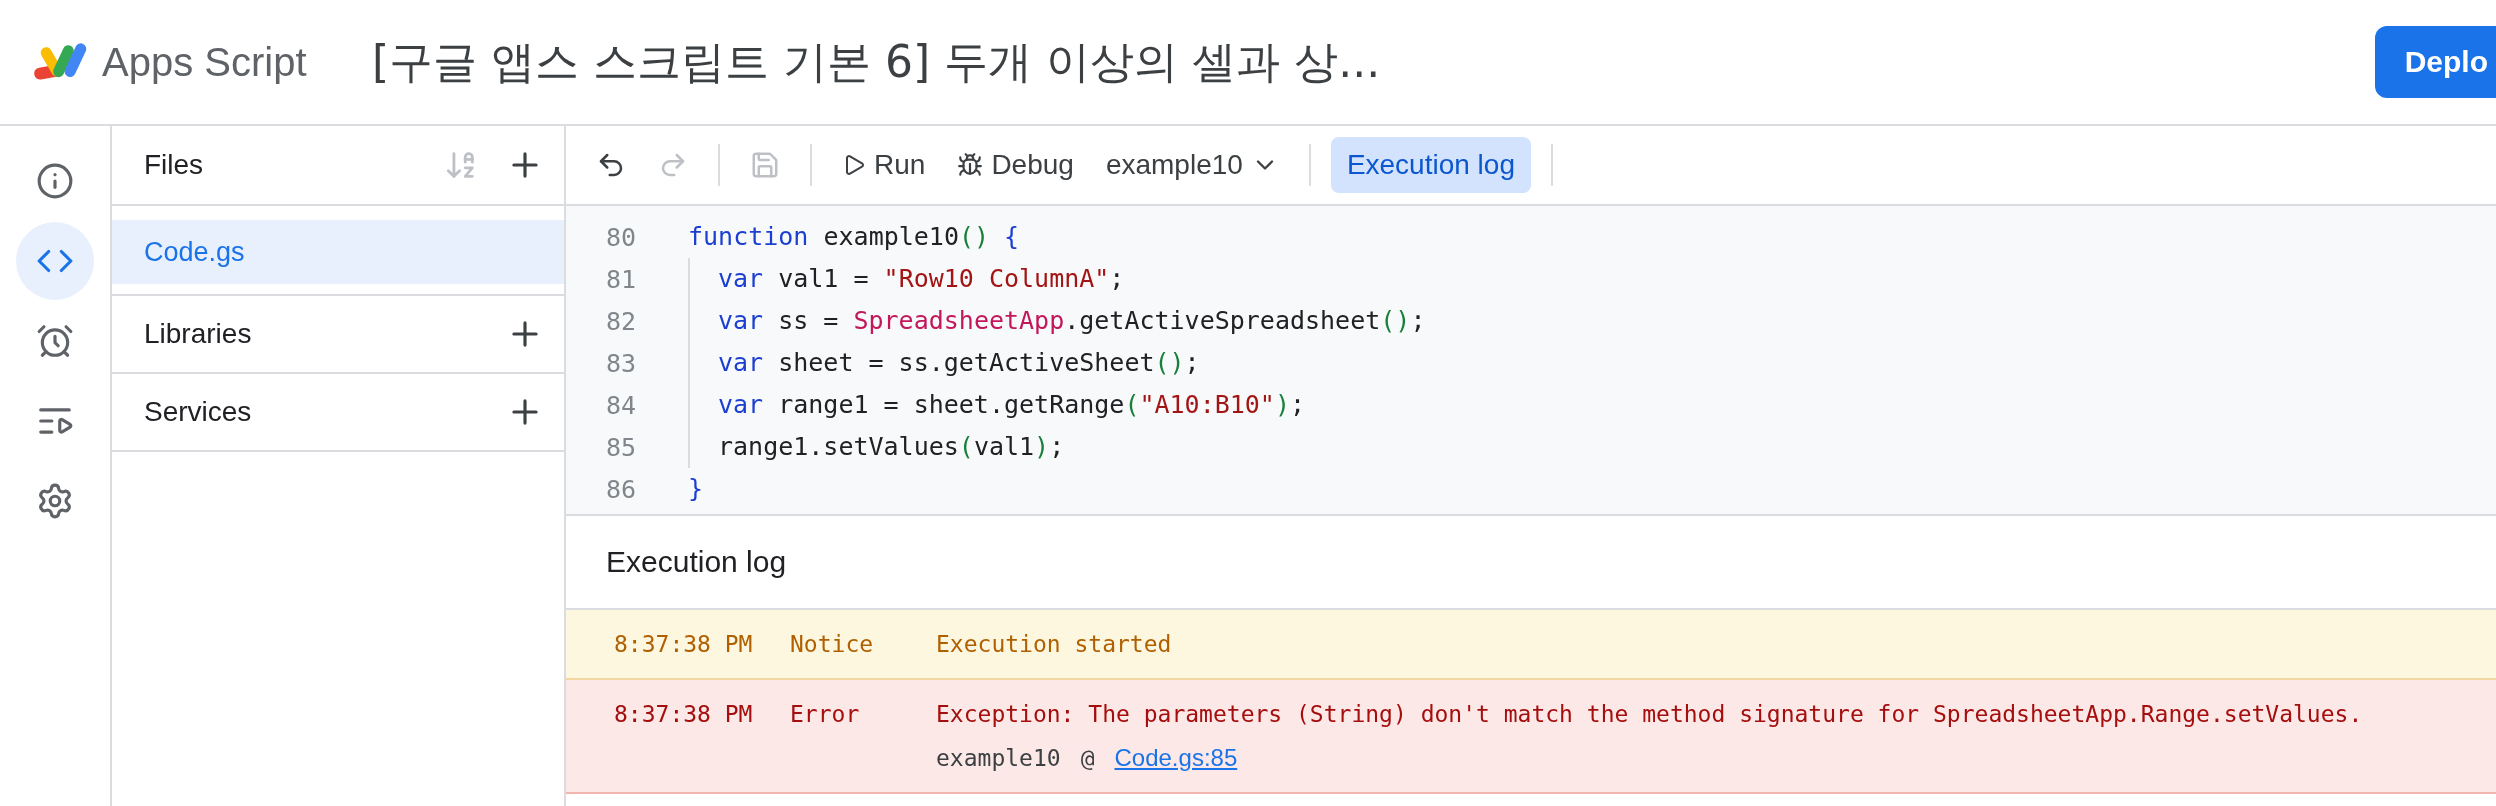 Image resolution: width=2496 pixels, height=806 pixels. I want to click on log-heading: Execution log, so click(696, 562).